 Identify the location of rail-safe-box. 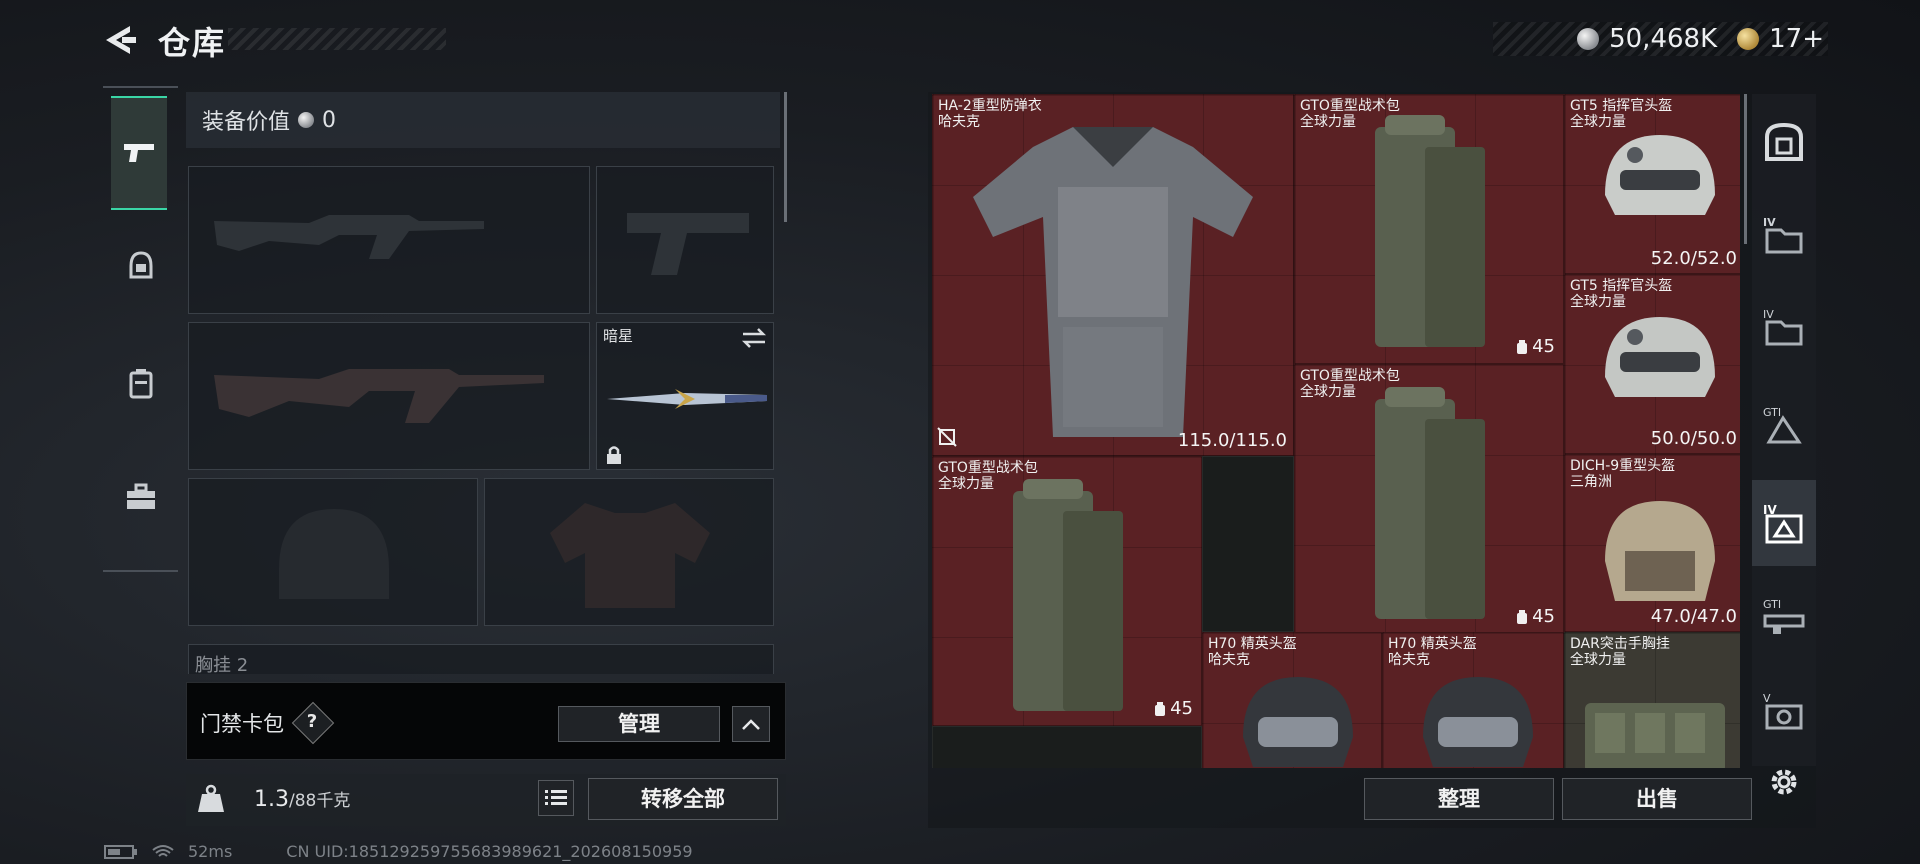
(1784, 141).